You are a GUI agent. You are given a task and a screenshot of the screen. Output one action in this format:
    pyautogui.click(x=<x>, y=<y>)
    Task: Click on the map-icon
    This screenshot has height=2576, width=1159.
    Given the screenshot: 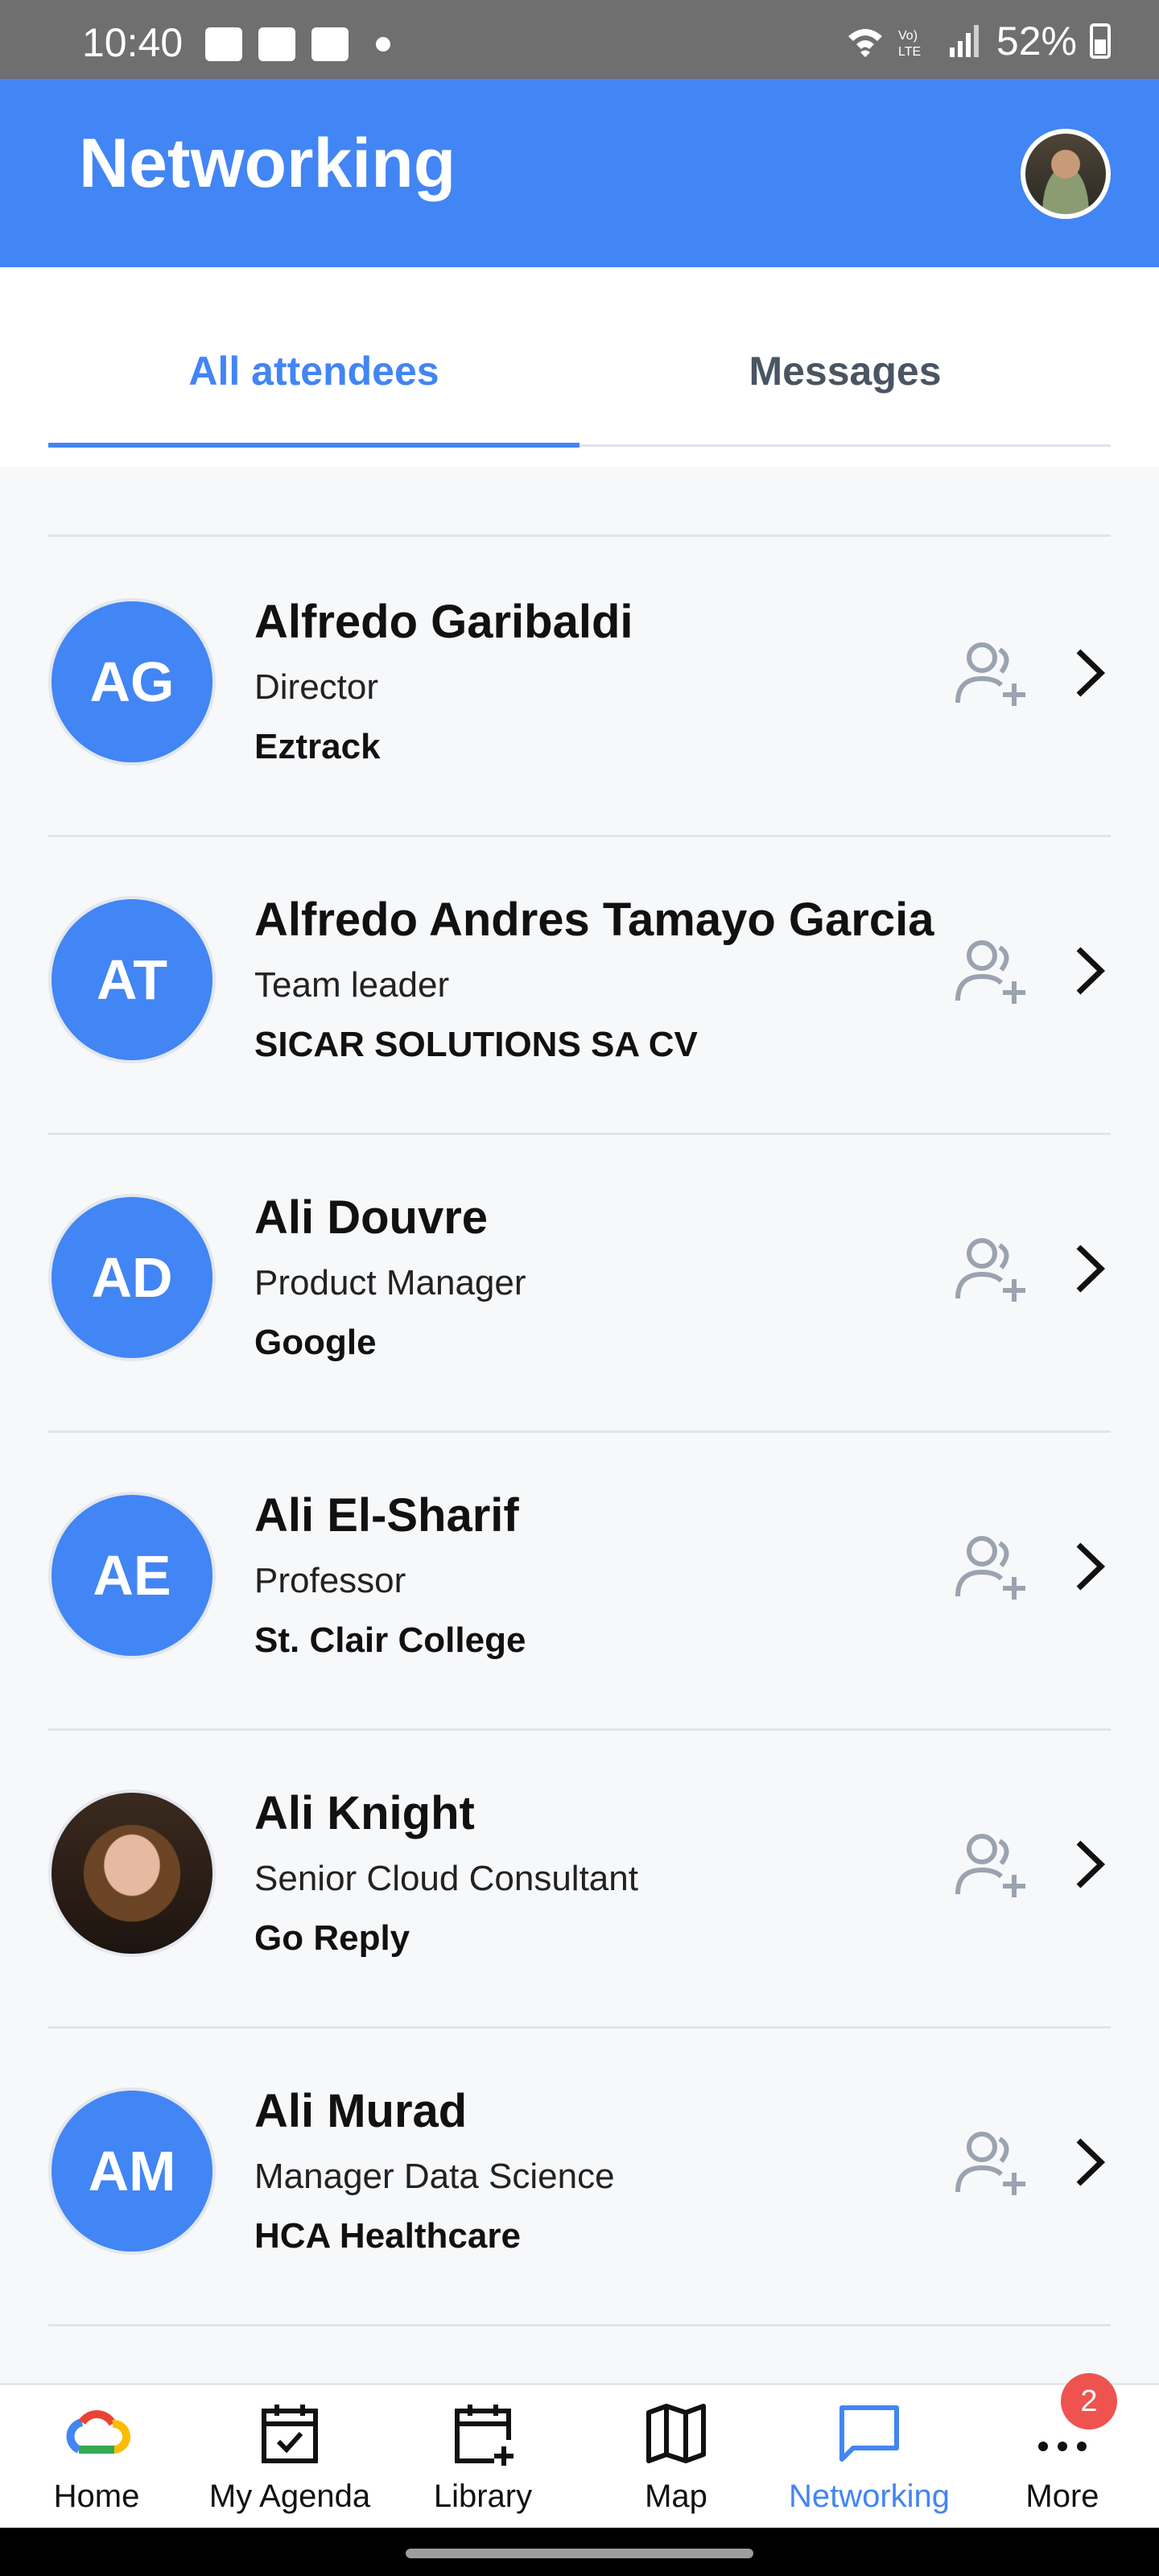 What is the action you would take?
    pyautogui.click(x=676, y=2433)
    